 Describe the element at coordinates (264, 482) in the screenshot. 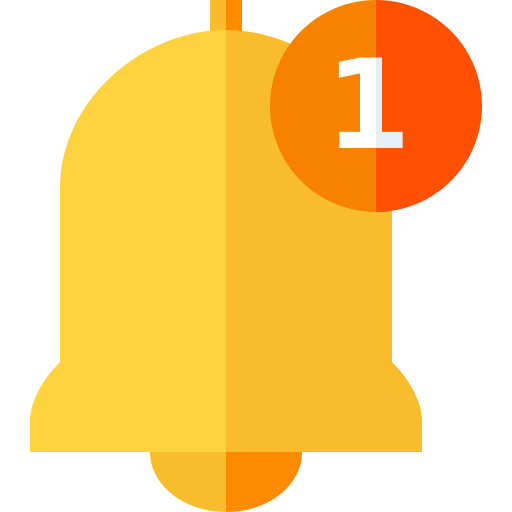

I see `bell-clapper-right` at that location.